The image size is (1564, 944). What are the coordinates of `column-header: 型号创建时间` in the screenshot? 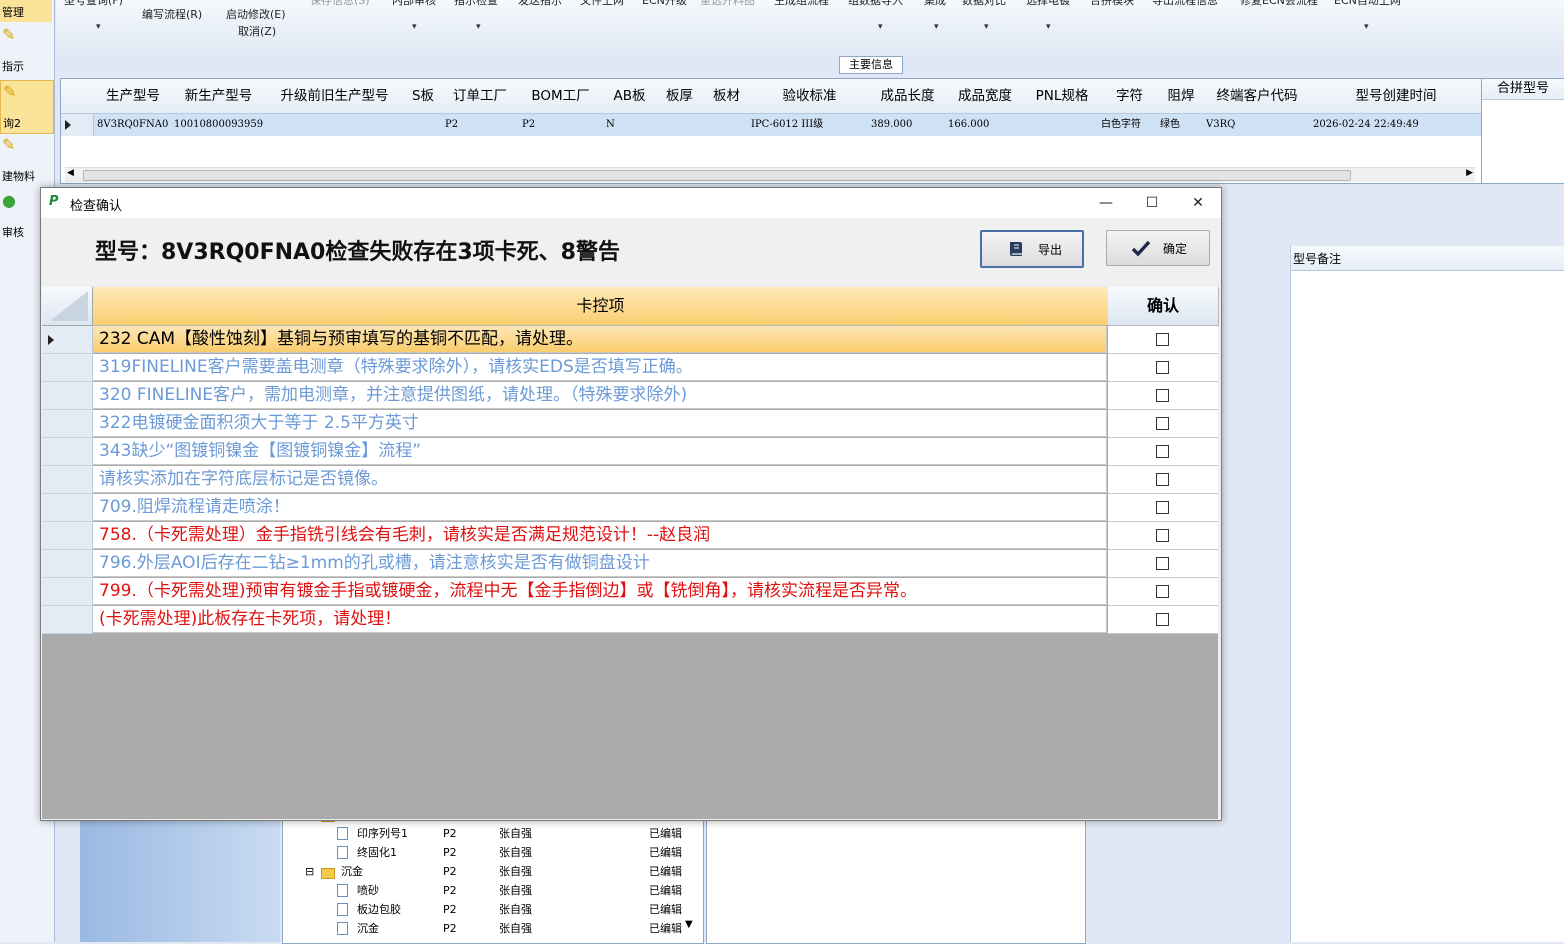 It's located at (1396, 96).